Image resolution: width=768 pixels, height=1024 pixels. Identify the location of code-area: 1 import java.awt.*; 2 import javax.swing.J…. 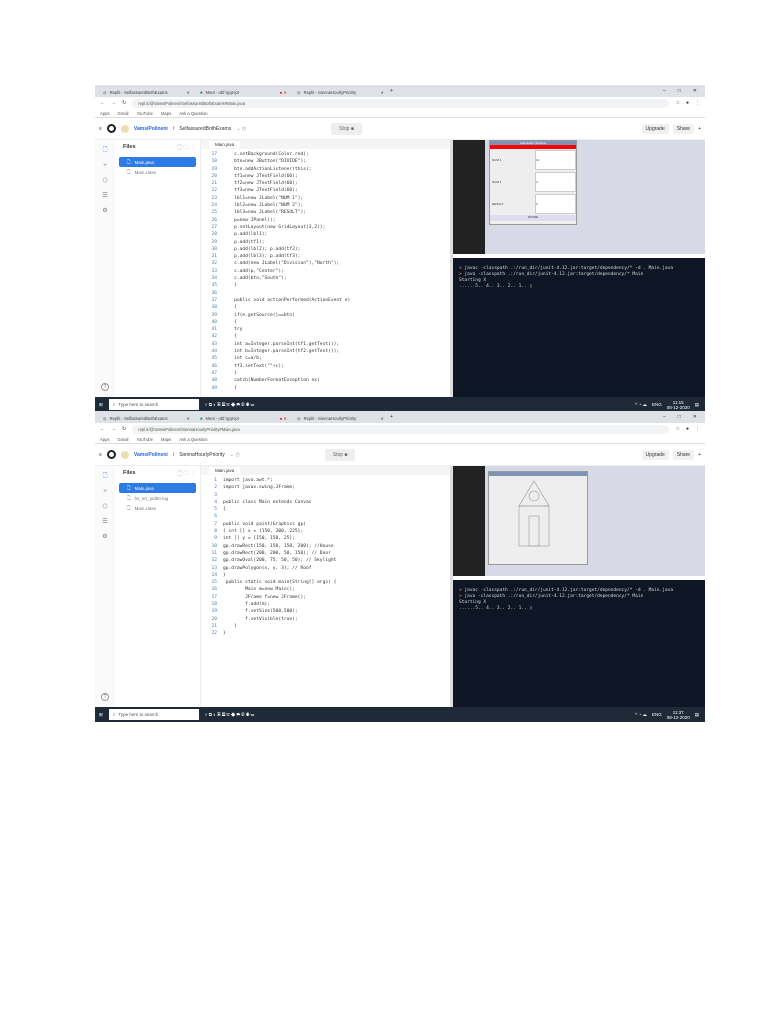
(325, 591).